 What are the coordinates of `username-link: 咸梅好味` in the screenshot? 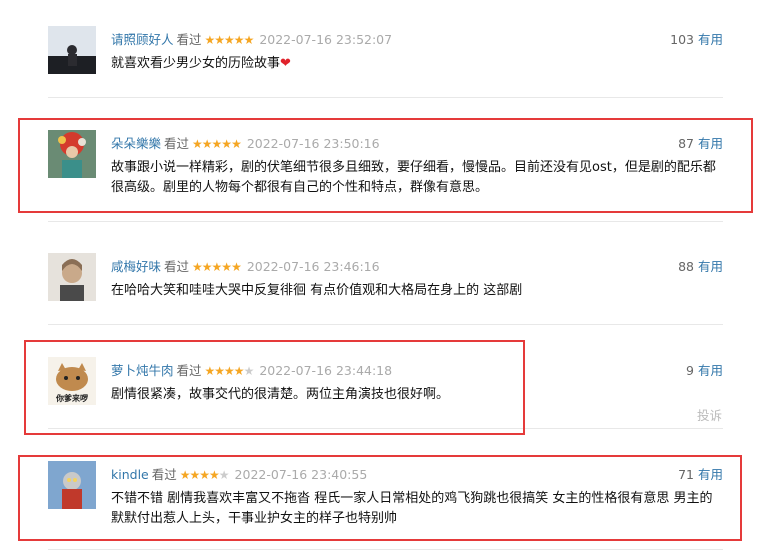 It's located at (136, 266).